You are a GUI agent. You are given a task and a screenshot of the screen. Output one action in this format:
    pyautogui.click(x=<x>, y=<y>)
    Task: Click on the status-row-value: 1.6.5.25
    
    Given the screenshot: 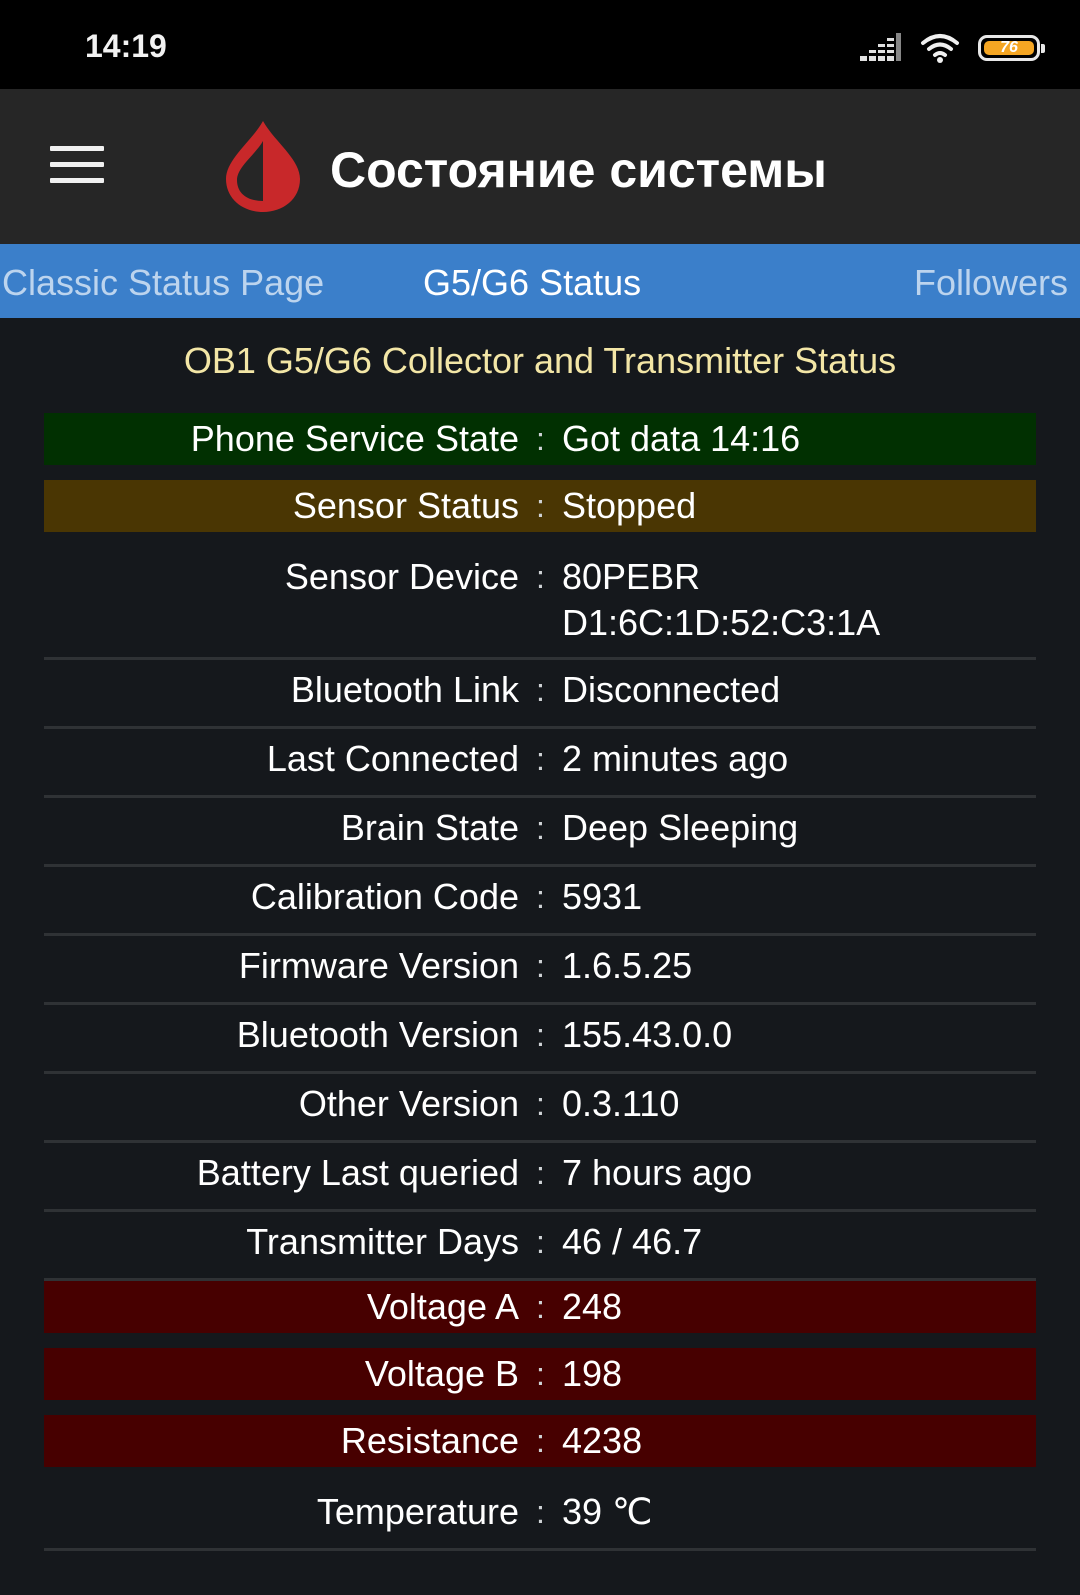 What is the action you would take?
    pyautogui.click(x=627, y=965)
    